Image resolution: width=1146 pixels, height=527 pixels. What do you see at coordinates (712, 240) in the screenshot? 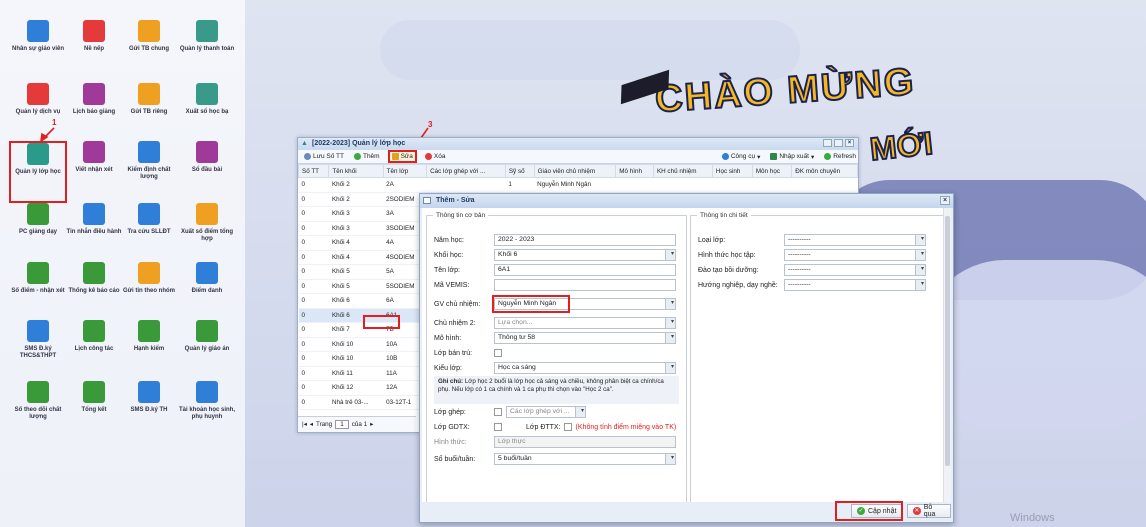
I see `class-kind-label: Loại lớp:` at bounding box center [712, 240].